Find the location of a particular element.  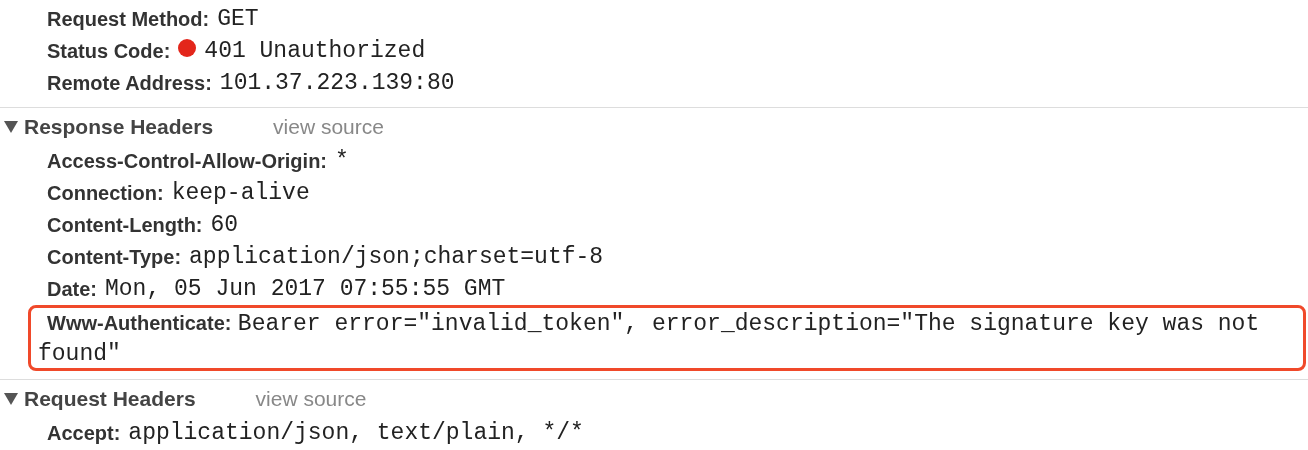

header-value: 101.37.223.139:80 is located at coordinates (337, 83).